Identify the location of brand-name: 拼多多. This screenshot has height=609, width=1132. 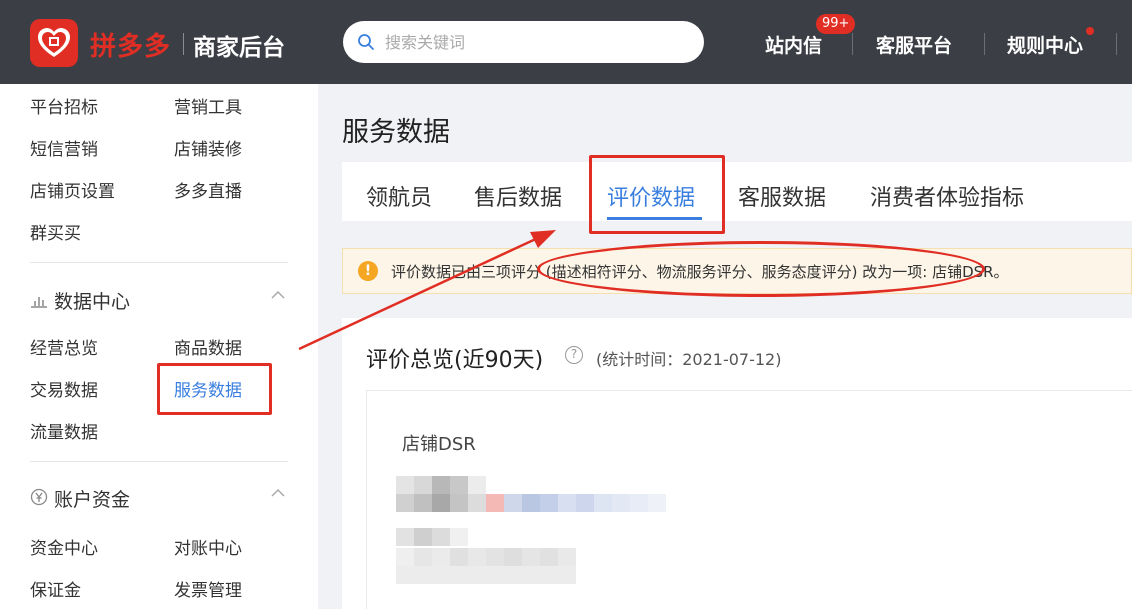
(131, 47).